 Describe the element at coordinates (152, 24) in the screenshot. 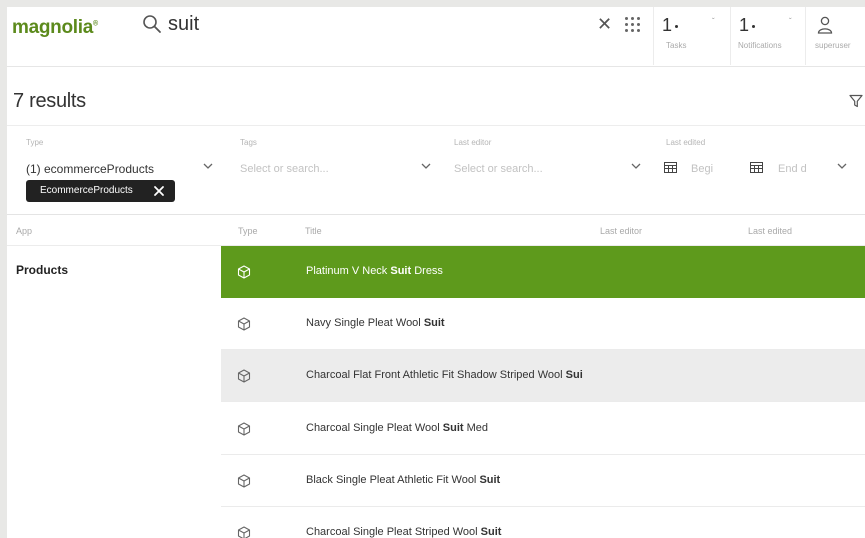

I see `search-icon` at that location.